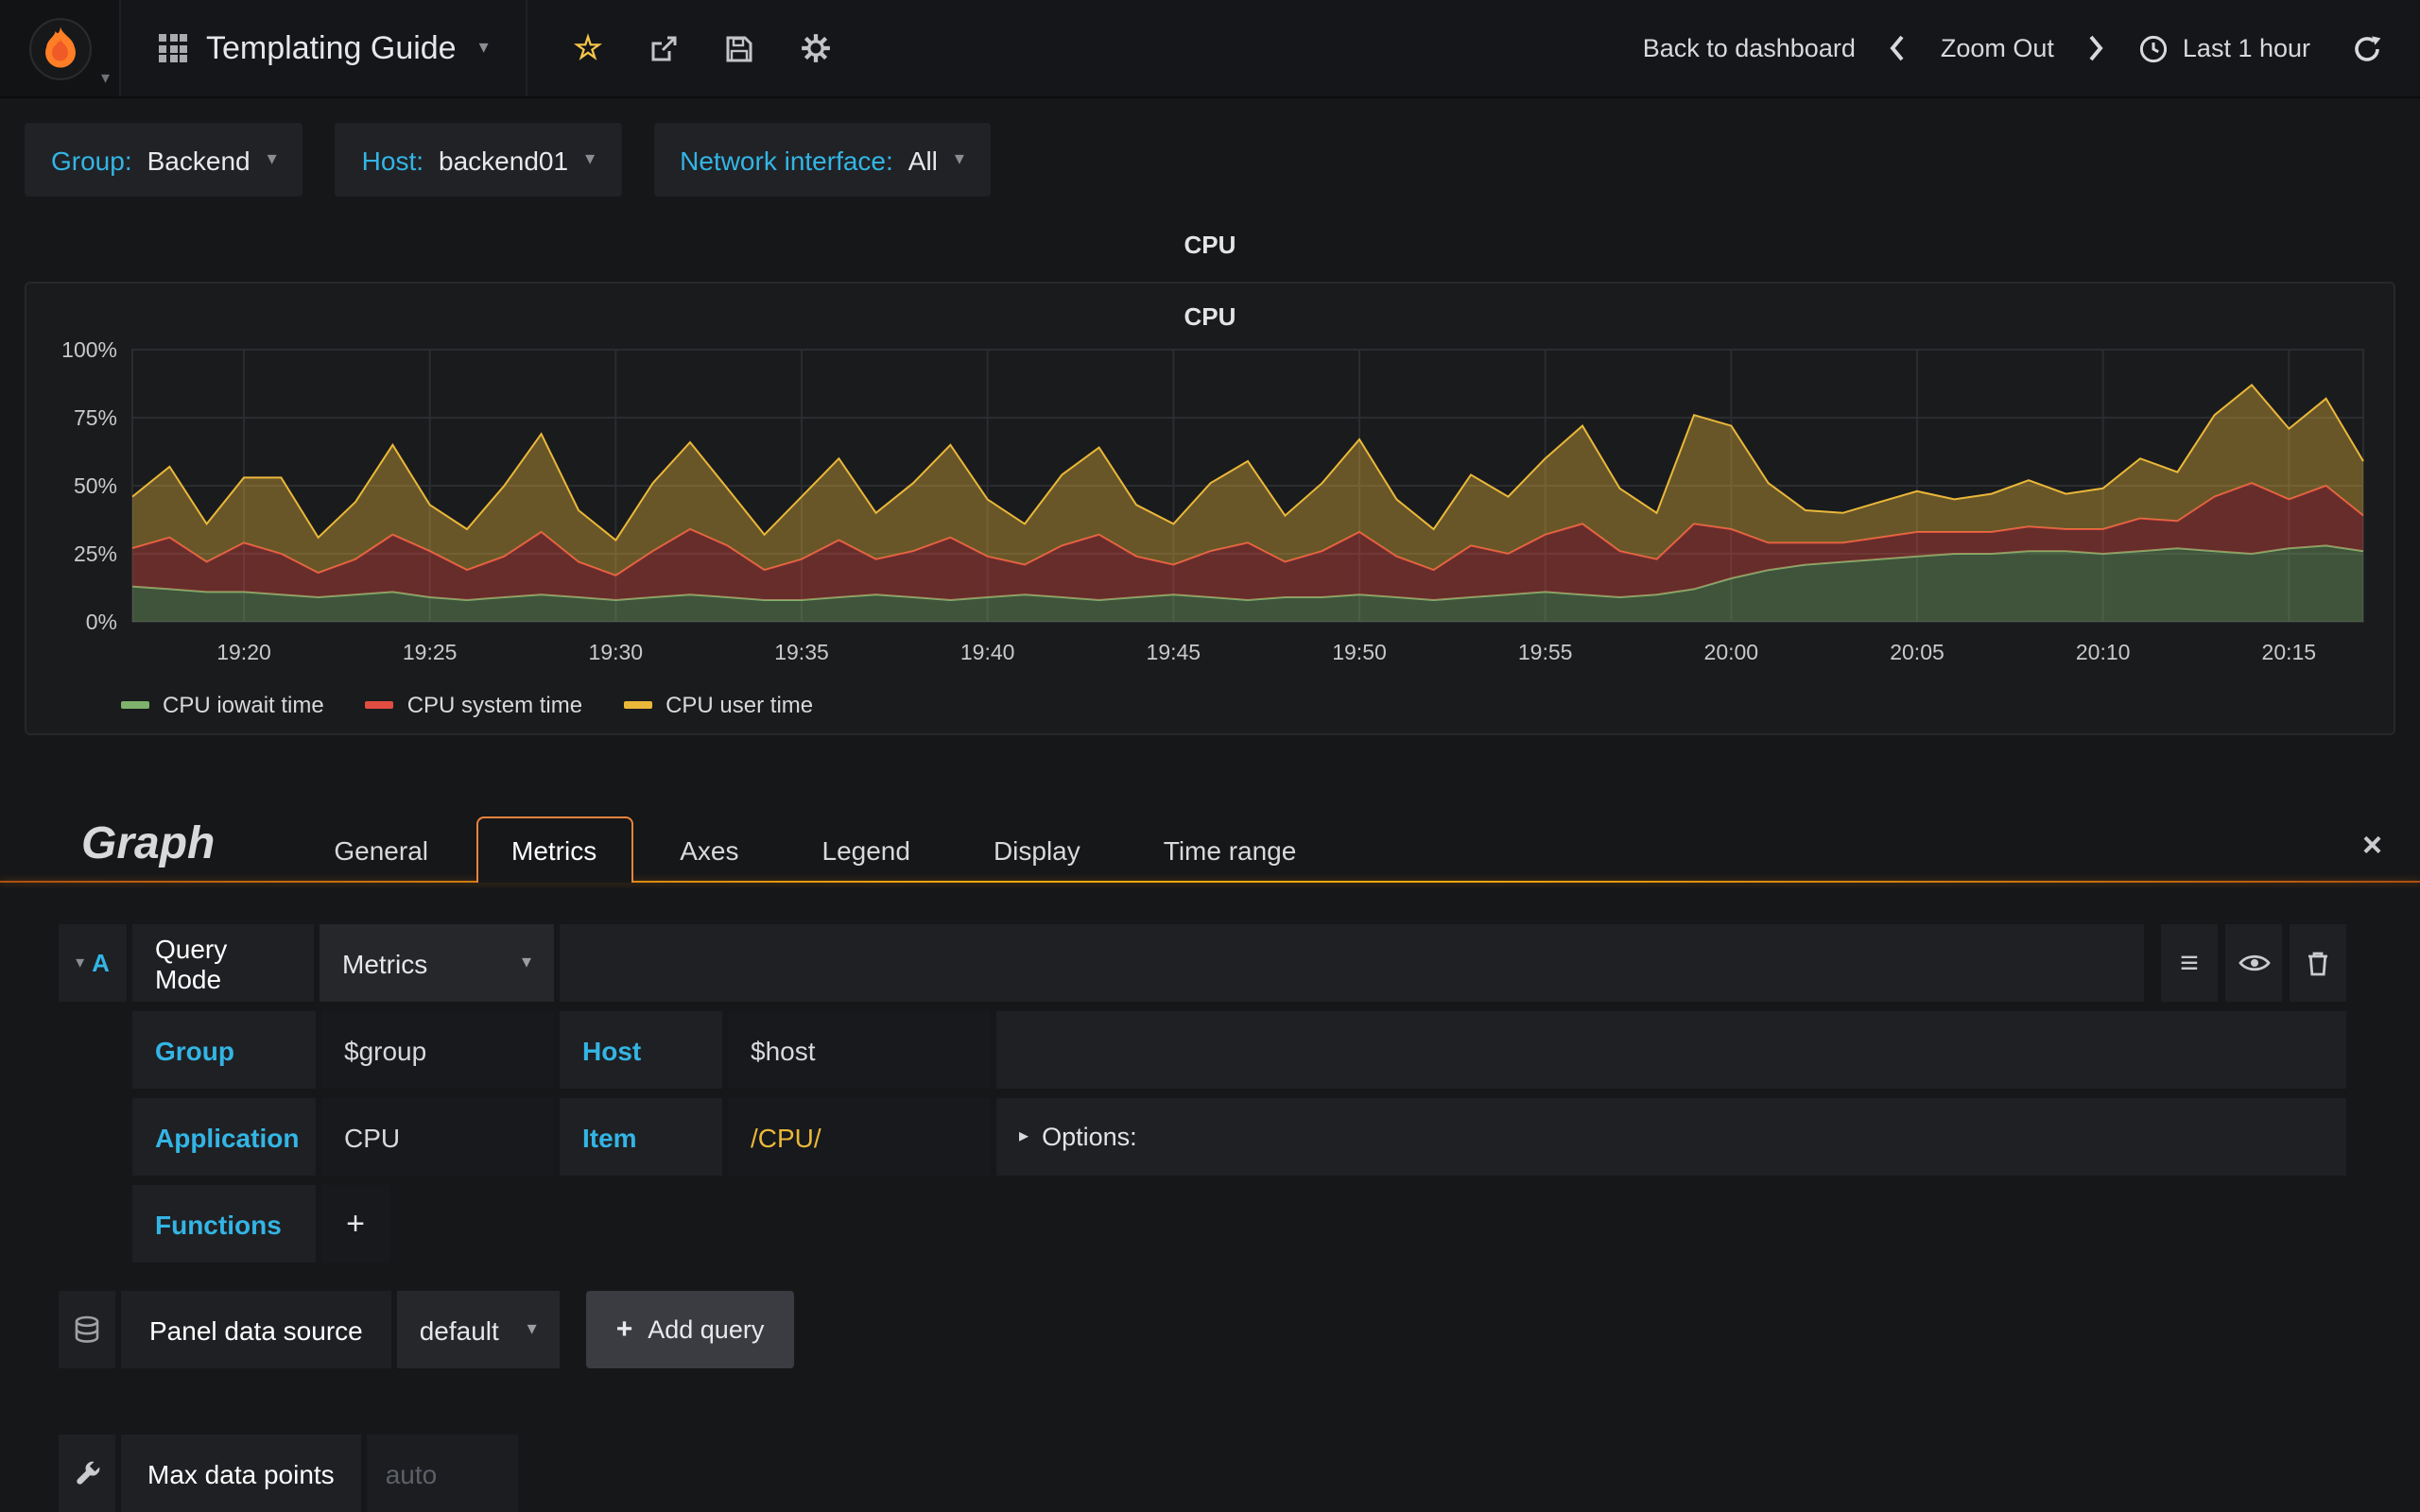 This screenshot has width=2420, height=1512. I want to click on plus-icon: +, so click(624, 1330).